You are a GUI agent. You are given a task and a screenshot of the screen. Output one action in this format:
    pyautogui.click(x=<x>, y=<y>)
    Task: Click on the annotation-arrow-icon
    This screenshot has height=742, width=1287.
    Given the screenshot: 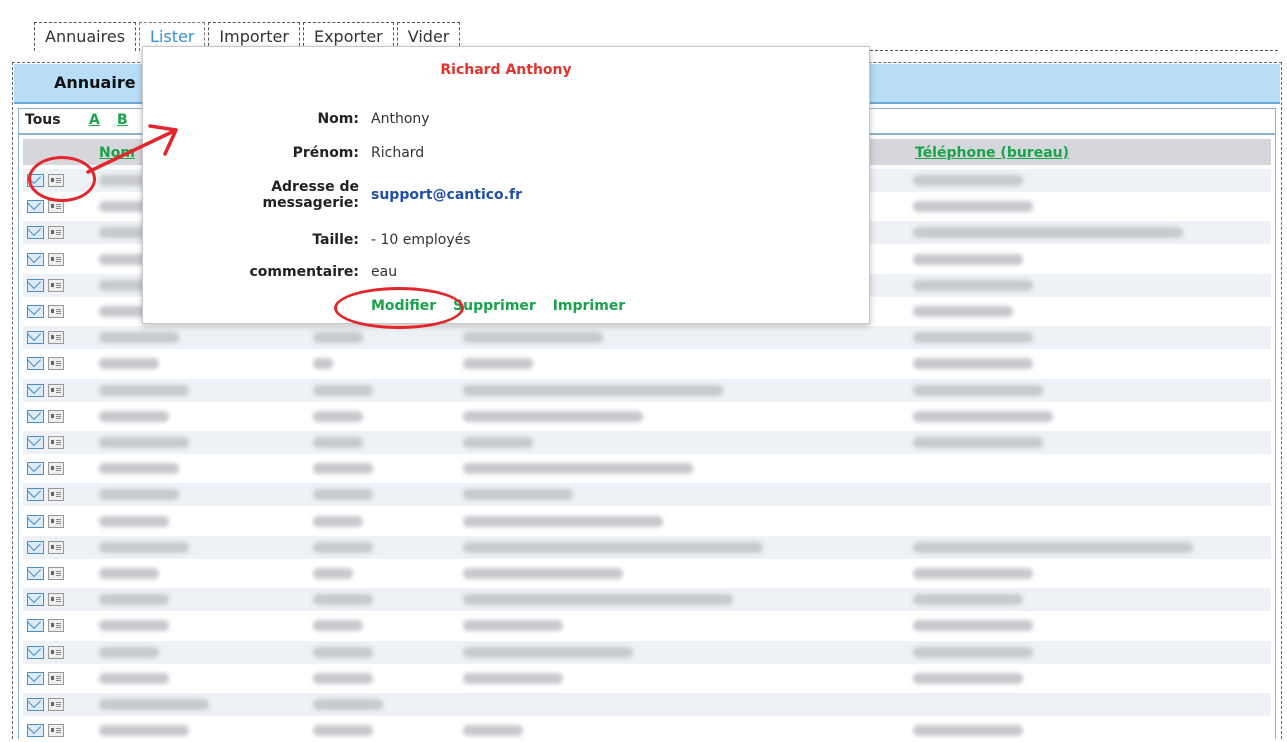 What is the action you would take?
    pyautogui.click(x=132, y=149)
    